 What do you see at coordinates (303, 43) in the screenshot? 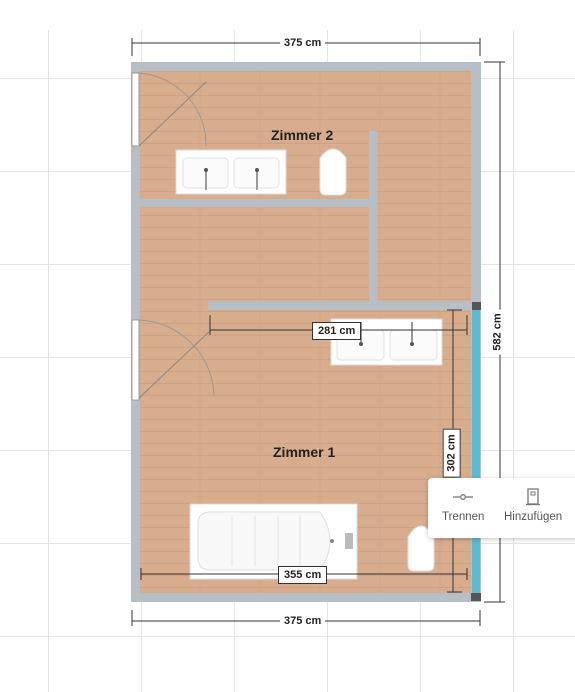
I see `dim-top-width: 375 cm` at bounding box center [303, 43].